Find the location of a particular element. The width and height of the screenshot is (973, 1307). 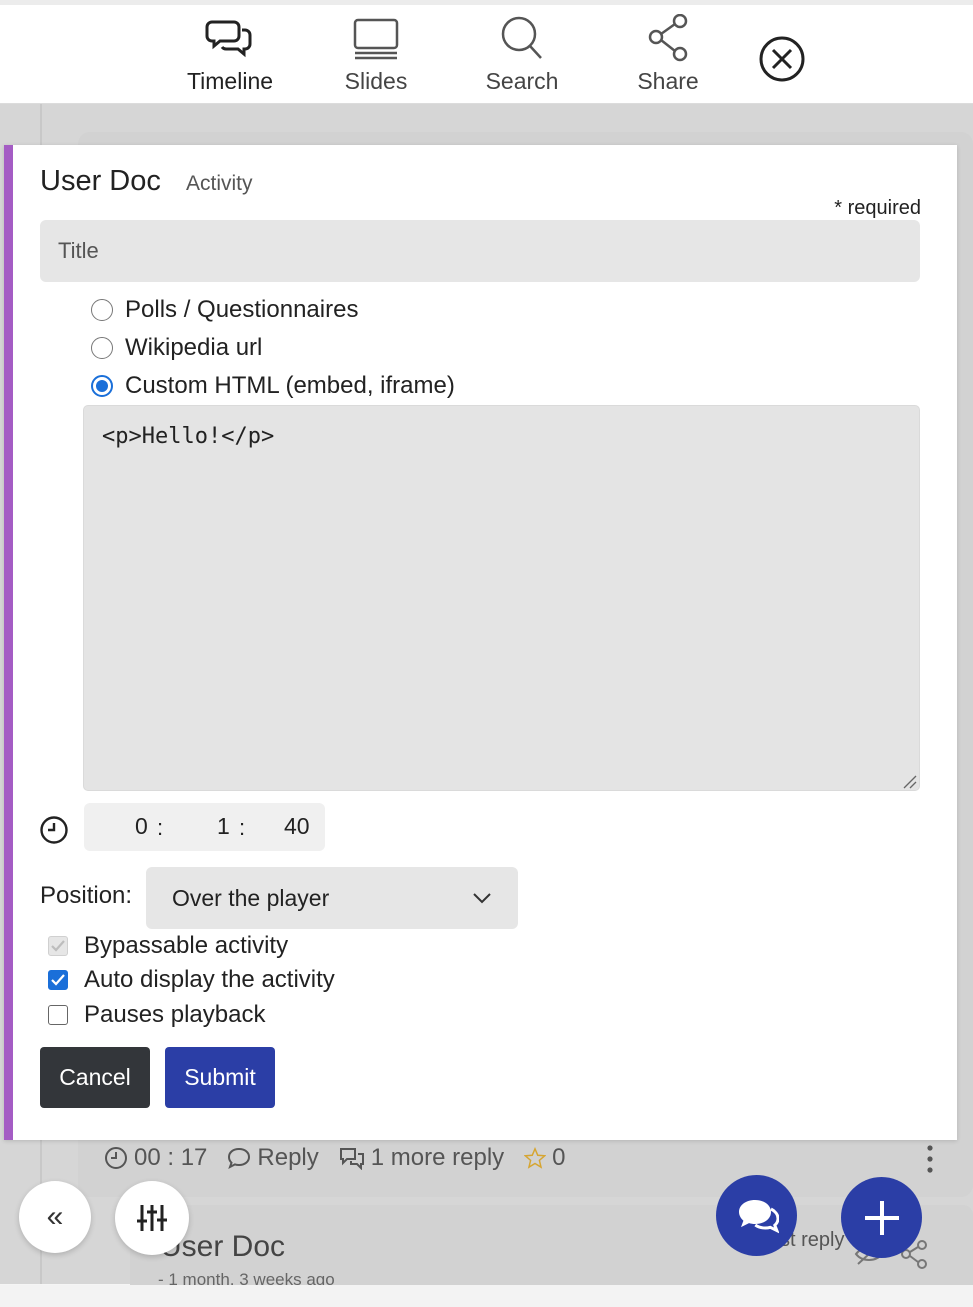

bottom-bar is located at coordinates (486, 1296).